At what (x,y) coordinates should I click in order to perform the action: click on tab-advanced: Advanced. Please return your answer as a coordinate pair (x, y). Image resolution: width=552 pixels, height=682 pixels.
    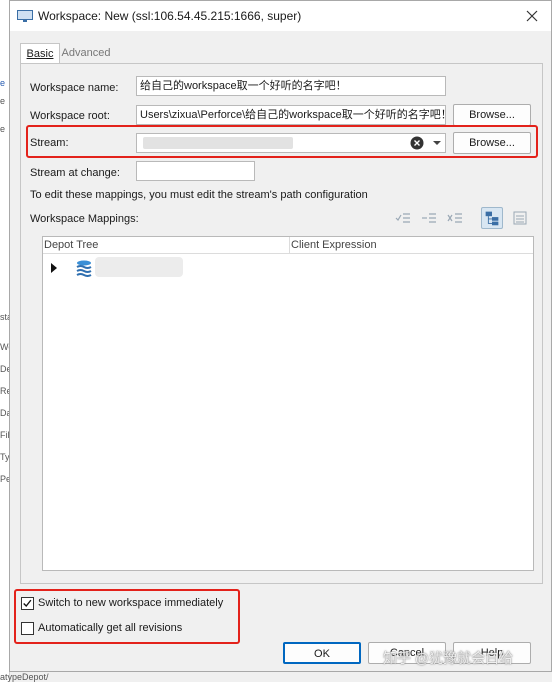
    Looking at the image, I should click on (86, 53).